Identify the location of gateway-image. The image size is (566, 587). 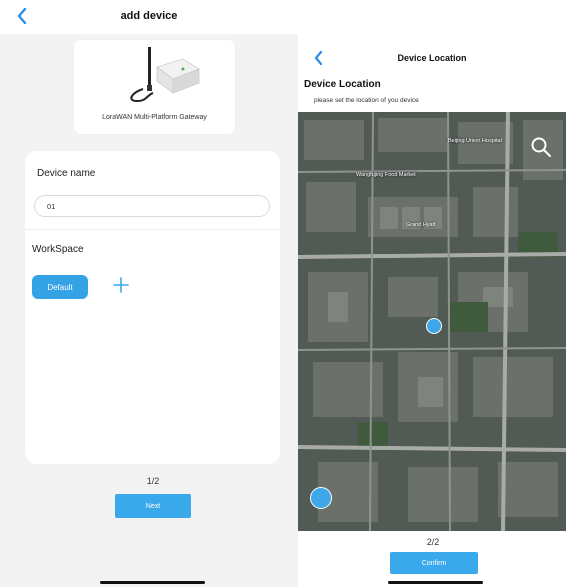
(165, 75).